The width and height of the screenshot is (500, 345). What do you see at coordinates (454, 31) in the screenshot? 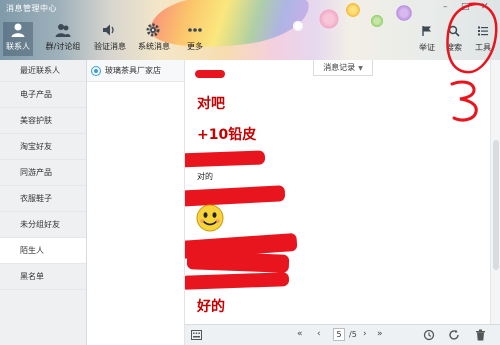
I see `search-icon` at bounding box center [454, 31].